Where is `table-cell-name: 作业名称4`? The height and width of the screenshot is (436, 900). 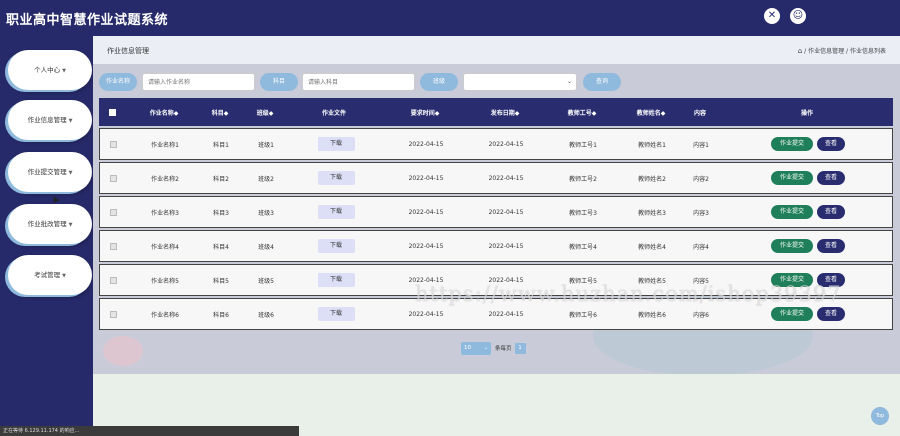
table-cell-name: 作业名称4 is located at coordinates (165, 247).